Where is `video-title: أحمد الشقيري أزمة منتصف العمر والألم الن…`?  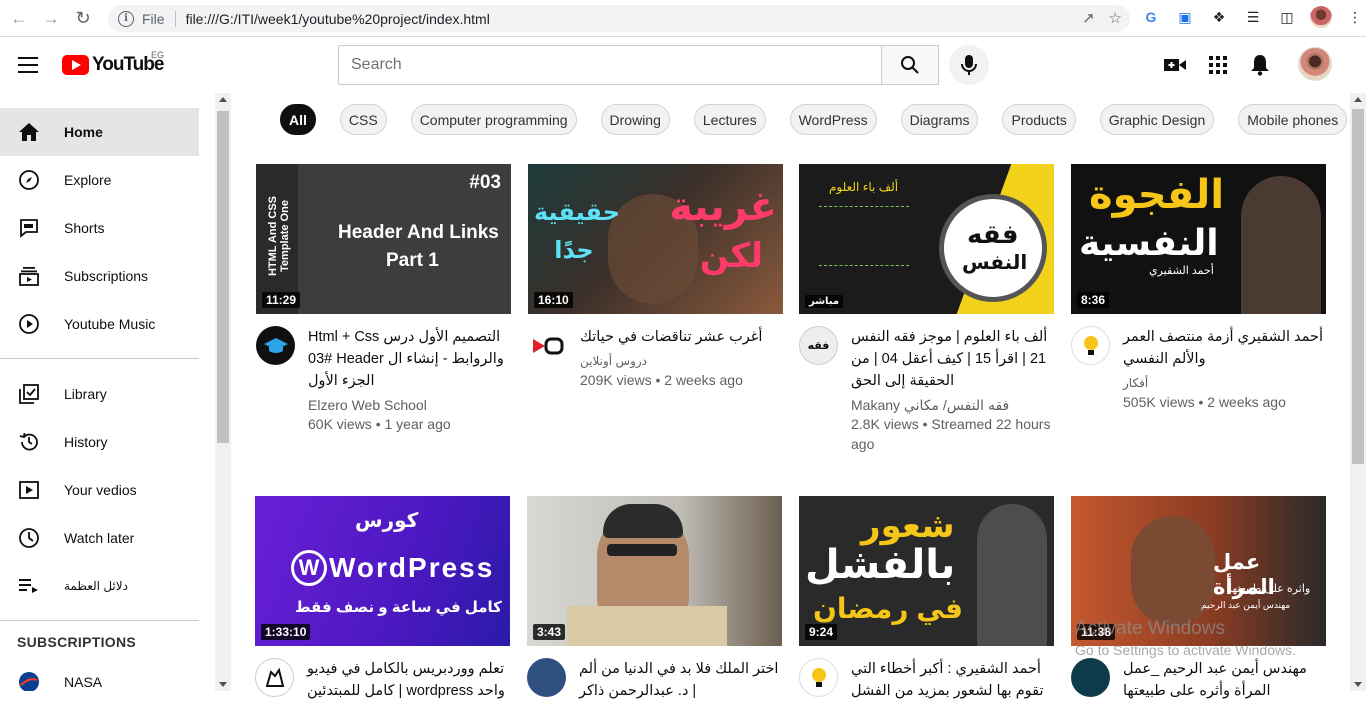 video-title: أحمد الشقيري أزمة منتصف العمر والألم الن… is located at coordinates (1225, 348).